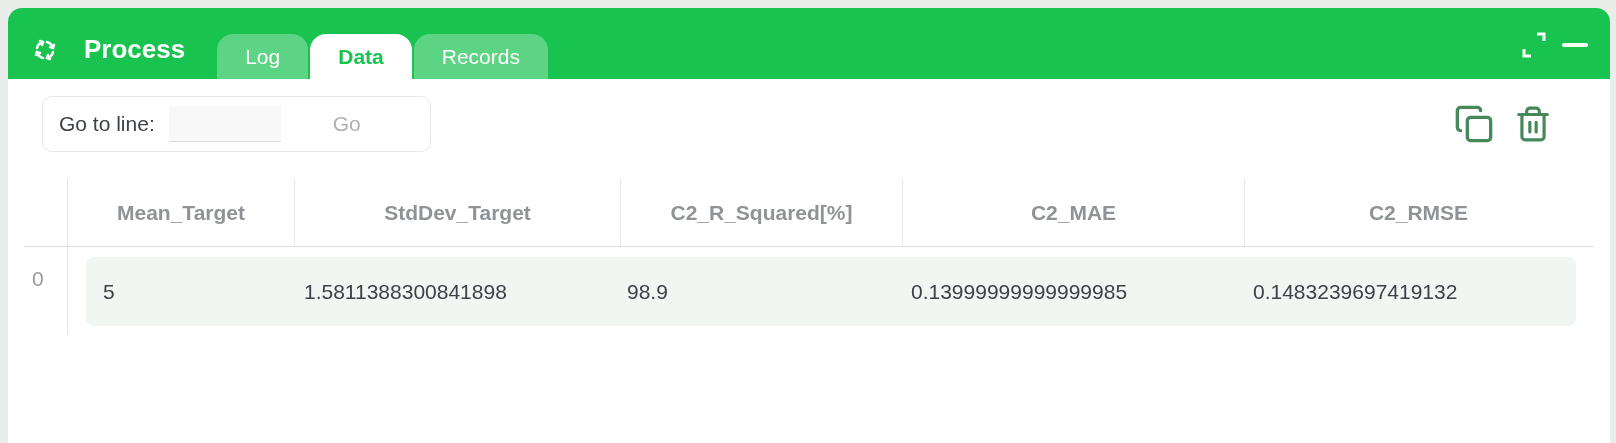 This screenshot has width=1616, height=443. What do you see at coordinates (1019, 291) in the screenshot?
I see `table-cell-text: 0.13999999999999985` at bounding box center [1019, 291].